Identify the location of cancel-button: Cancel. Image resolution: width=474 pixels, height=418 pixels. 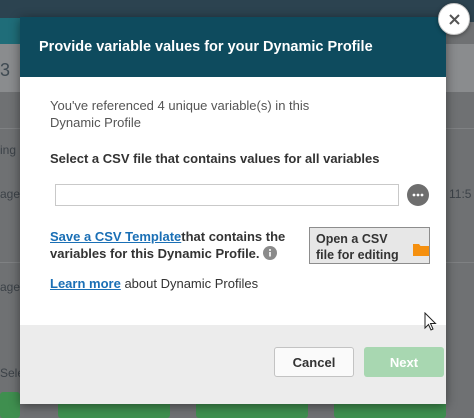
(314, 362).